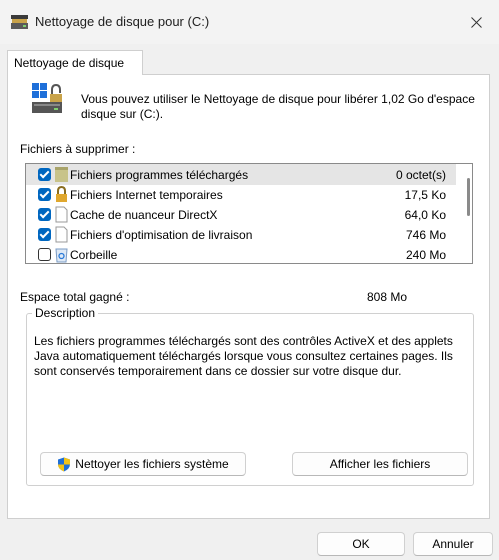 This screenshot has width=499, height=560. What do you see at coordinates (425, 215) in the screenshot?
I see `item-size: 64,0 Ko` at bounding box center [425, 215].